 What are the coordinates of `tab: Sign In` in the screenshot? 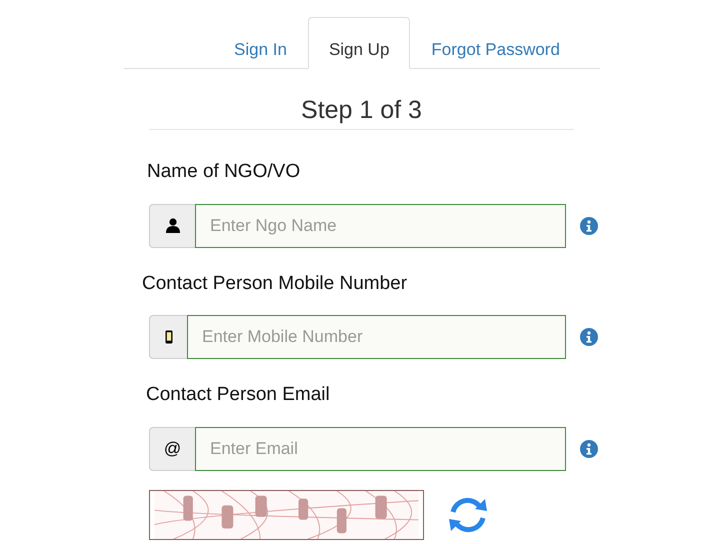 It's located at (260, 43).